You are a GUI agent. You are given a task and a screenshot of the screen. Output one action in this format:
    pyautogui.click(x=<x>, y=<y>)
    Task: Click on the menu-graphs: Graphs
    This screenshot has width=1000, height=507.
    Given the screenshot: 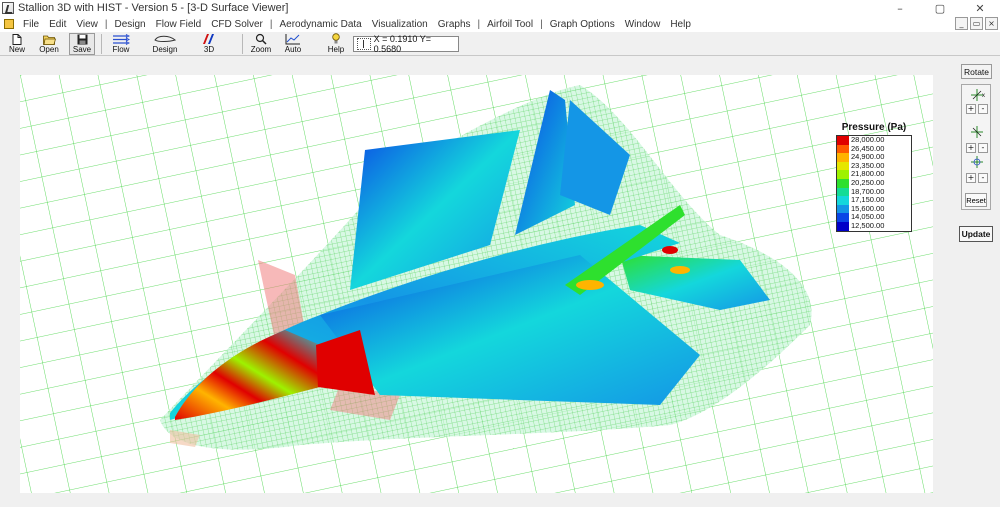 What is the action you would take?
    pyautogui.click(x=454, y=24)
    